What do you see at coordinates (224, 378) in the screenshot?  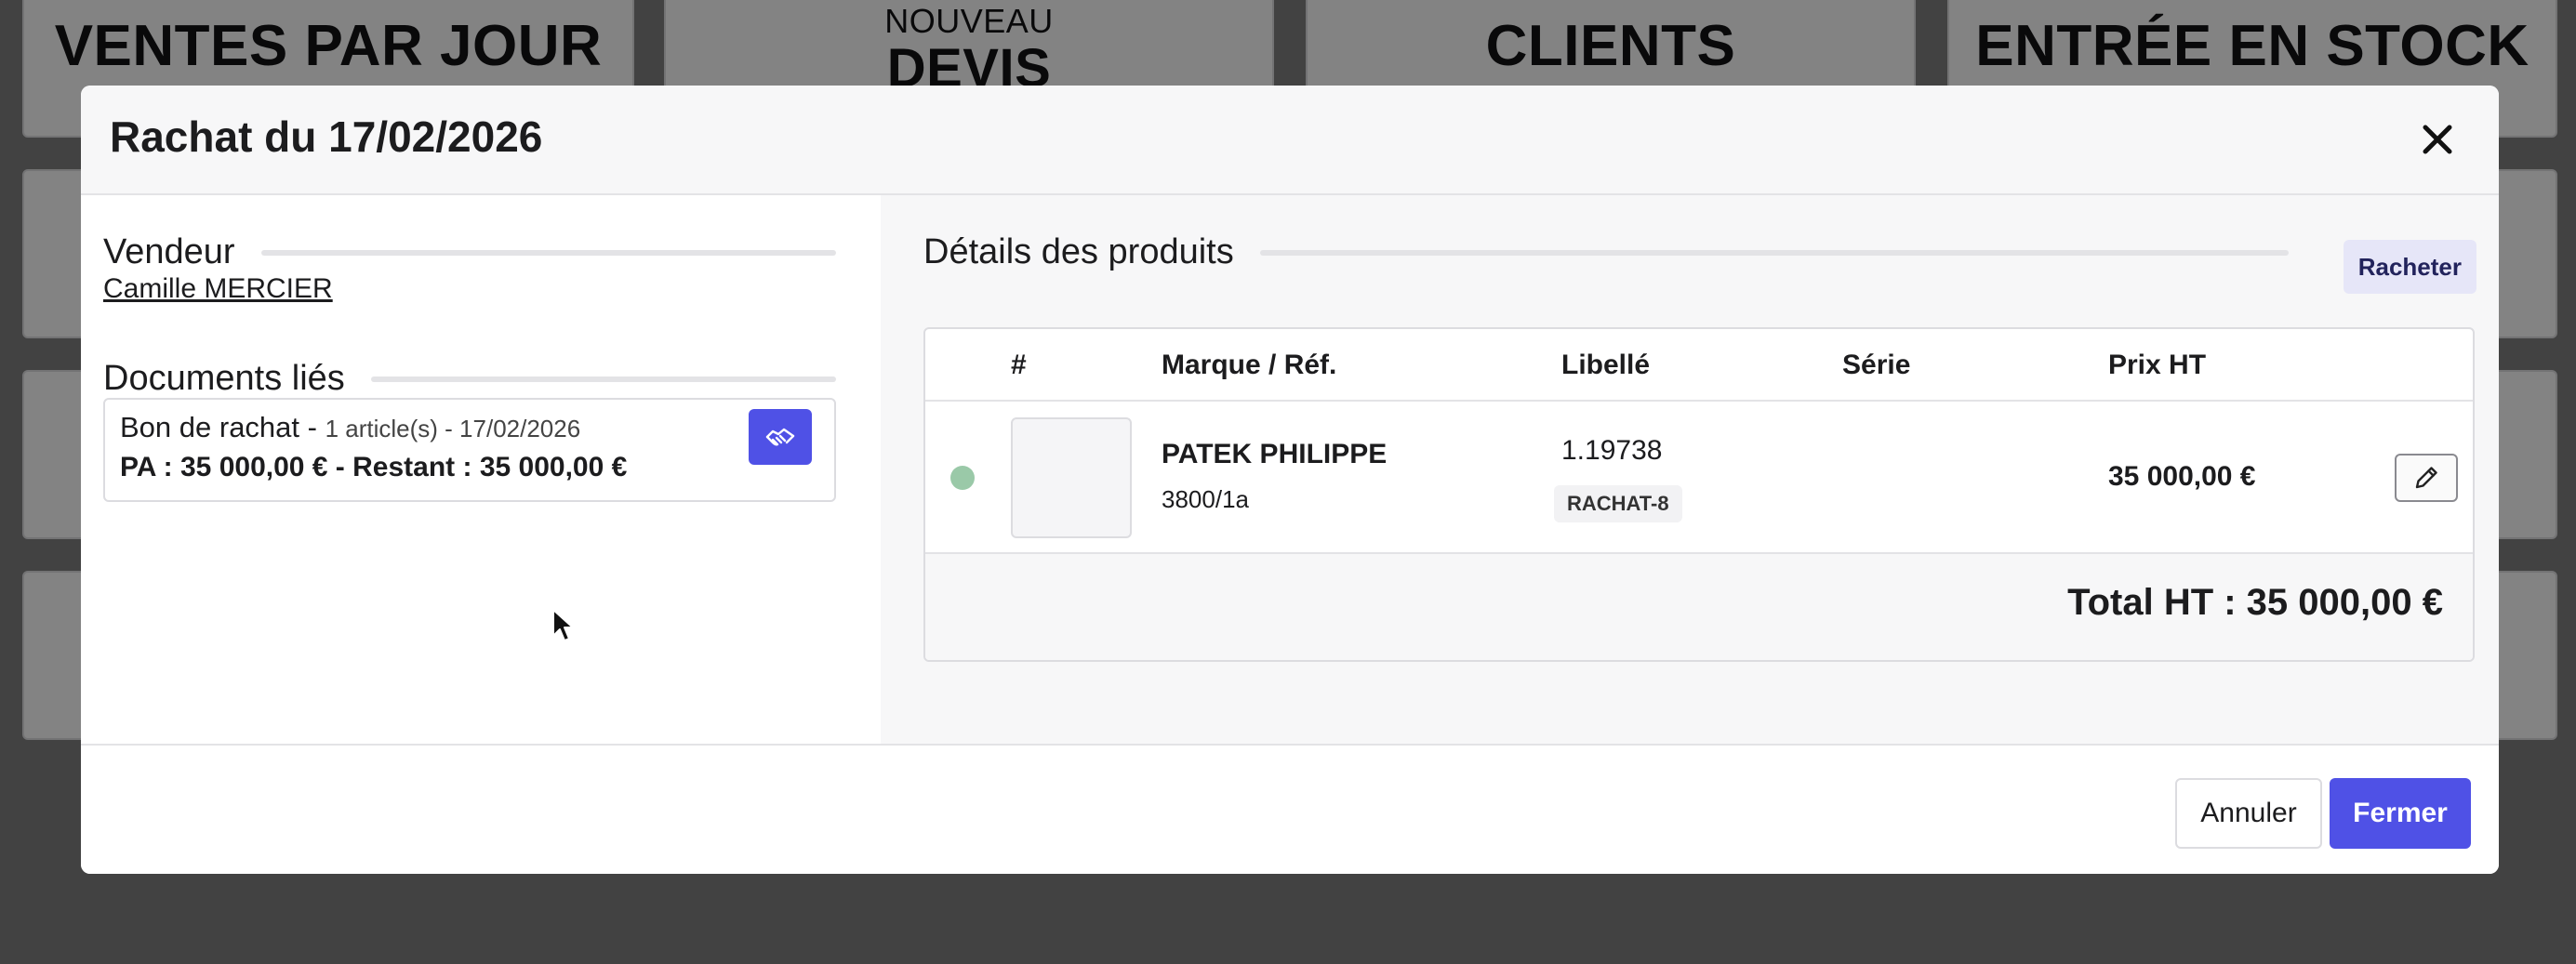 I see `section-title: Documents liés` at bounding box center [224, 378].